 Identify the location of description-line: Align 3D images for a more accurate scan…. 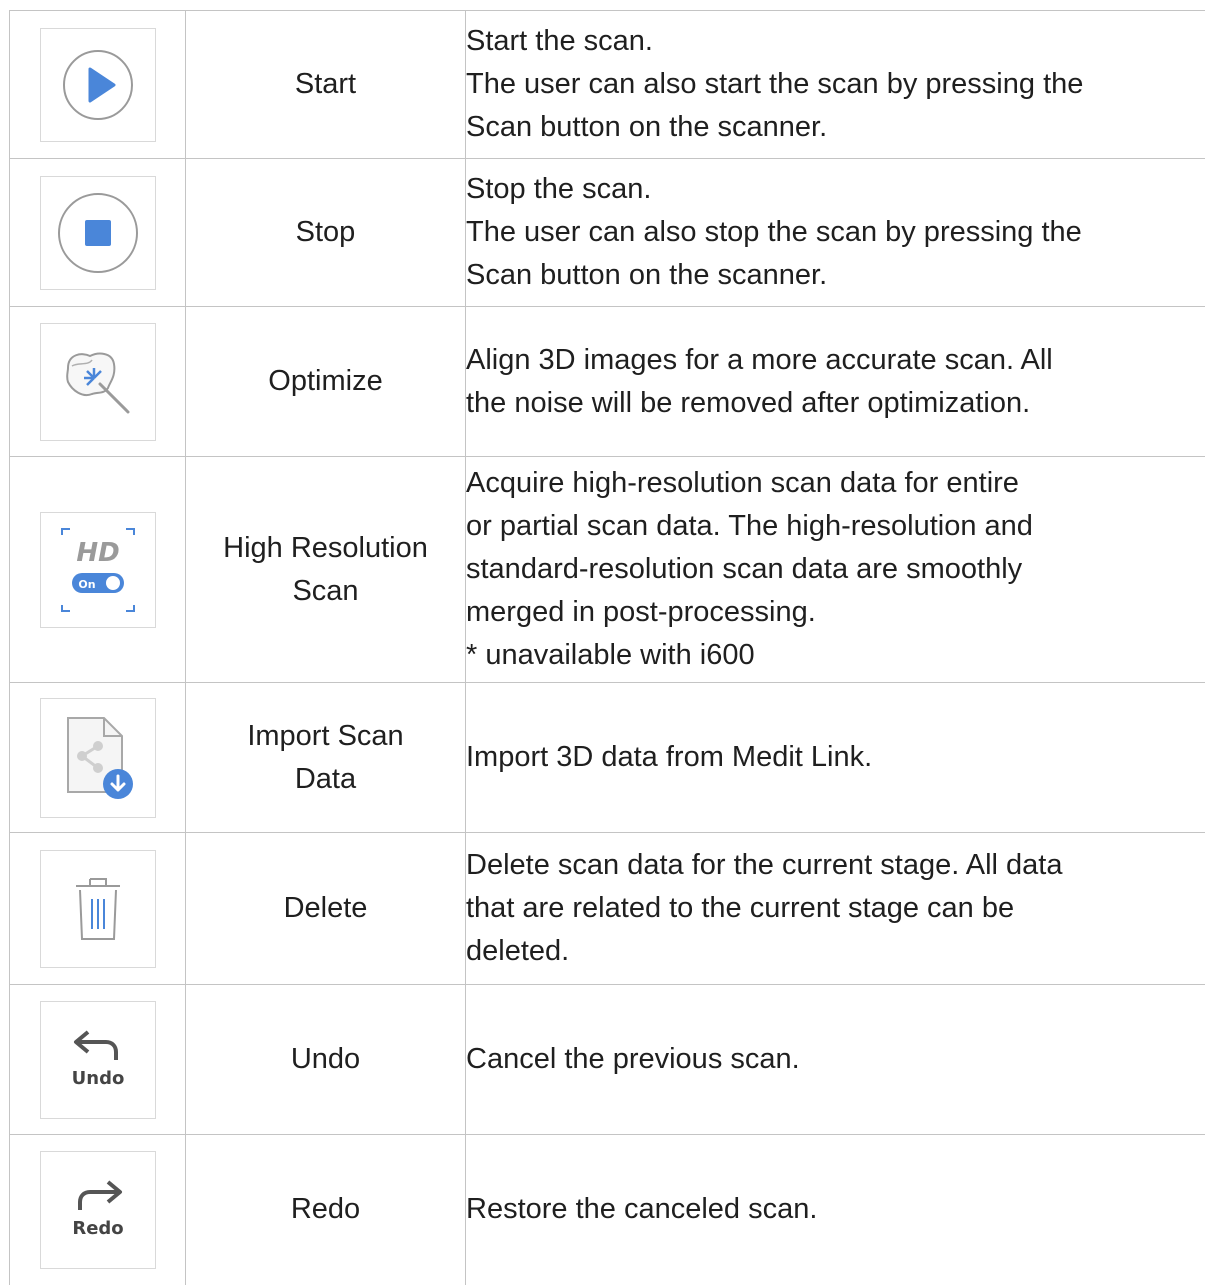
(835, 360).